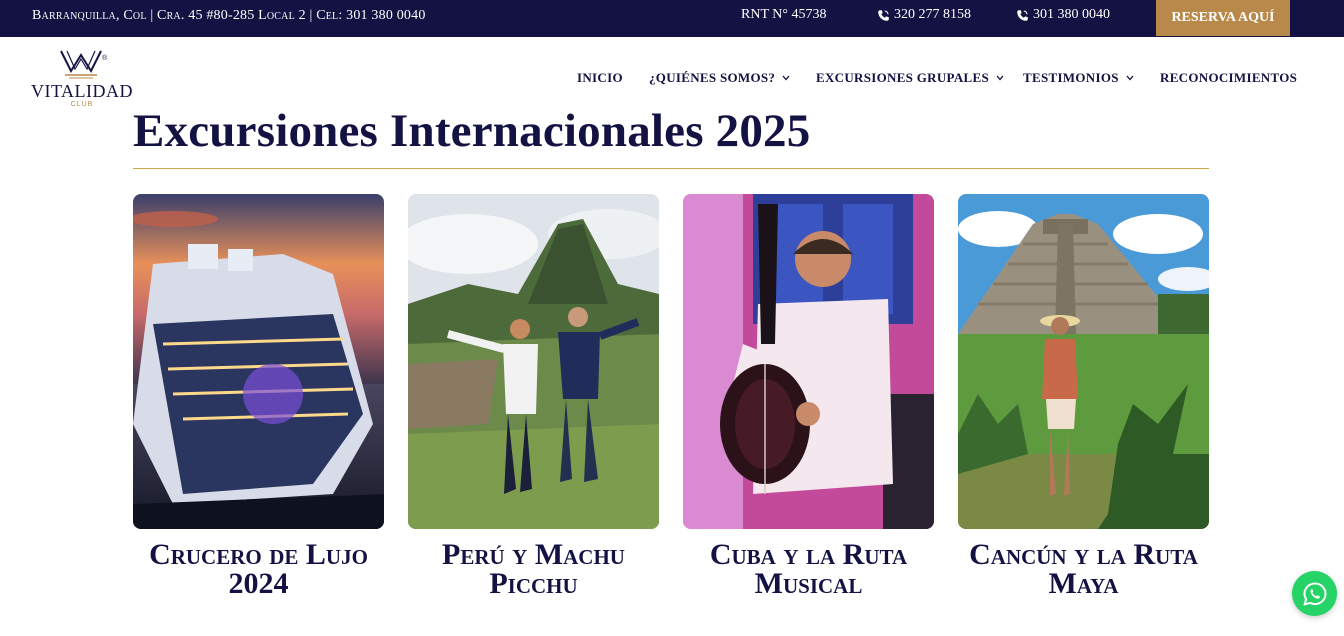  Describe the element at coordinates (82, 91) in the screenshot. I see `logo-wordmark: VITALIDAD` at that location.